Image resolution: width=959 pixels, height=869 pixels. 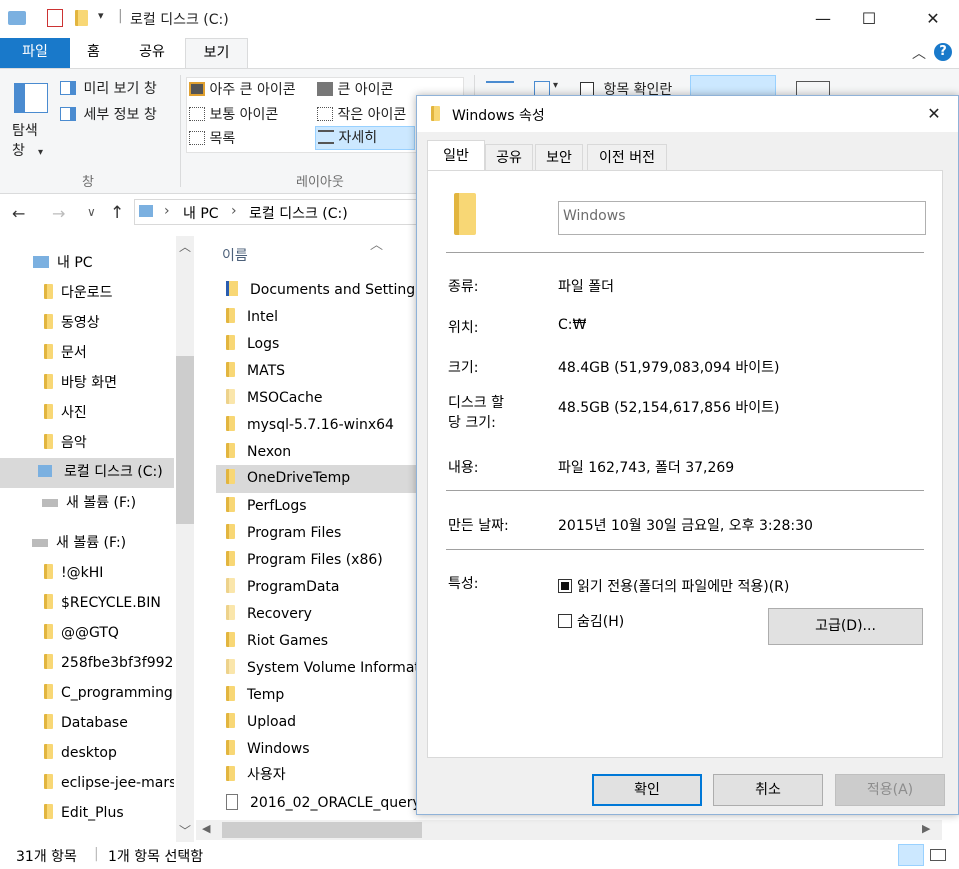 What do you see at coordinates (109, 693) in the screenshot?
I see `tree-item-folder: C_programming` at bounding box center [109, 693].